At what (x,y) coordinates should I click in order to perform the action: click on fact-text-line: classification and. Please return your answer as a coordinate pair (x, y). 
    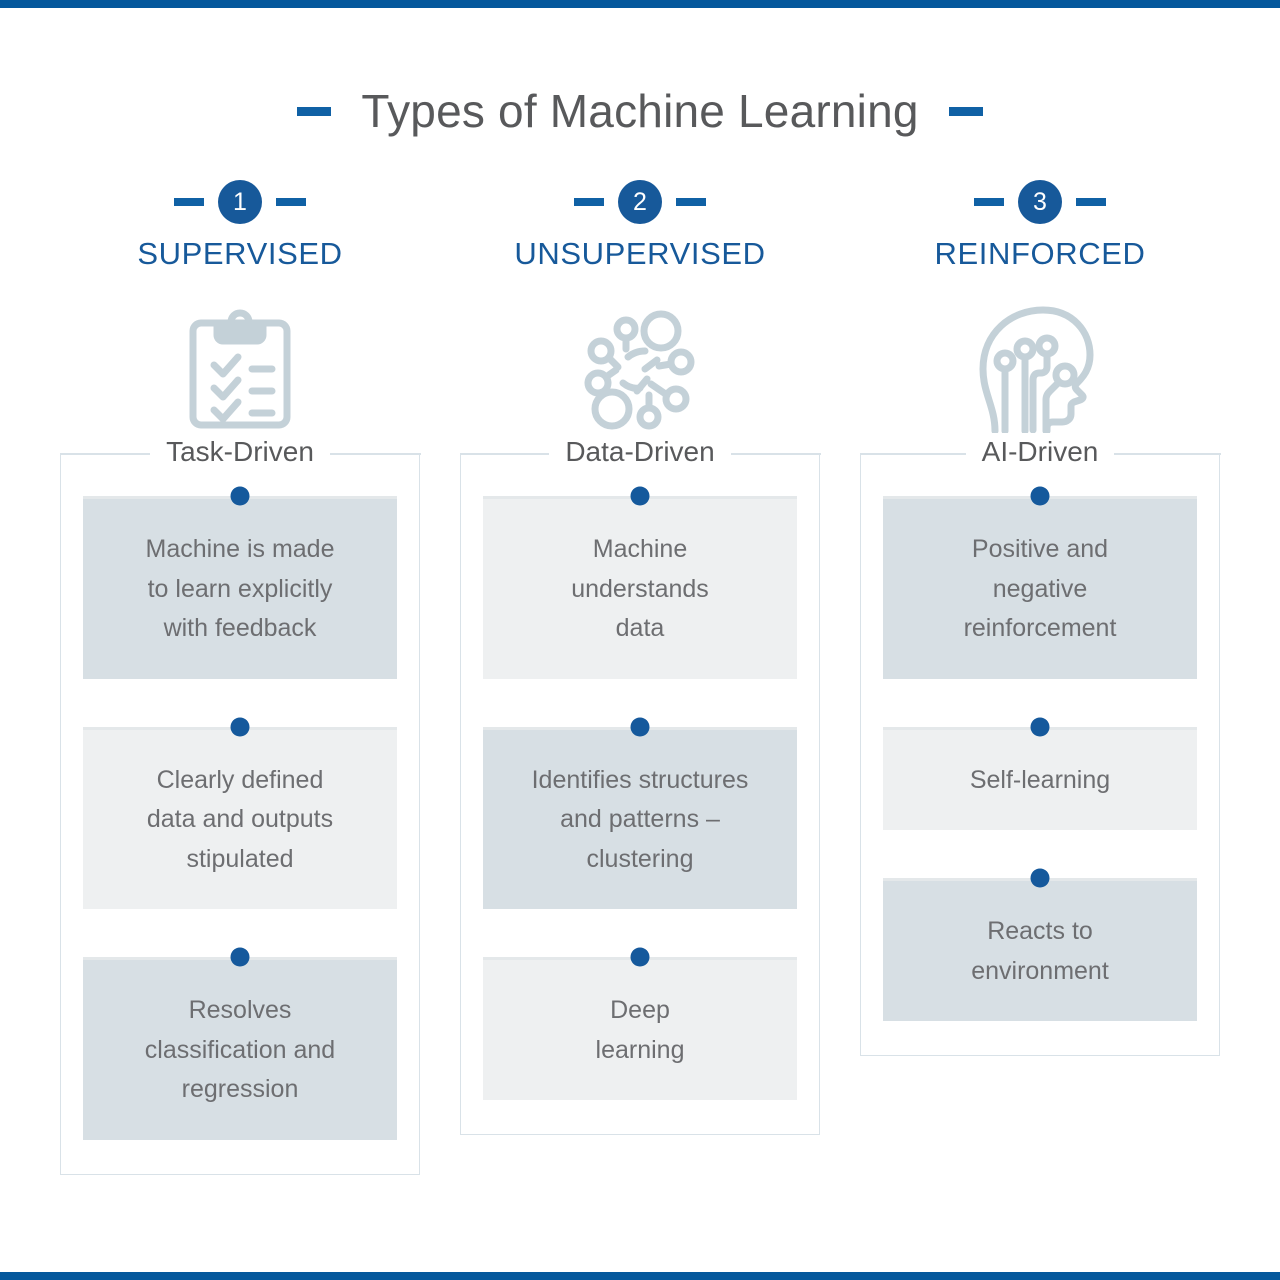
    Looking at the image, I should click on (240, 1049).